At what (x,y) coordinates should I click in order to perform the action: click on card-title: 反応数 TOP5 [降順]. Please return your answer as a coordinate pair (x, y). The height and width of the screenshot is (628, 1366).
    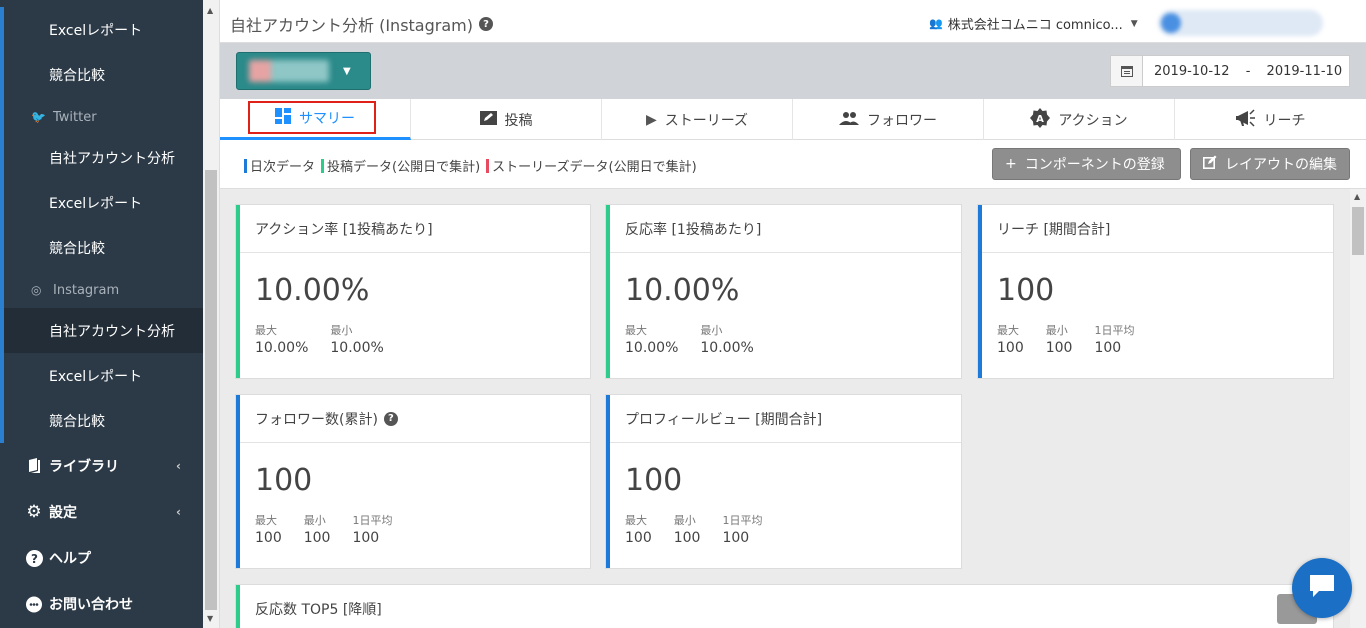
    Looking at the image, I should click on (784, 606).